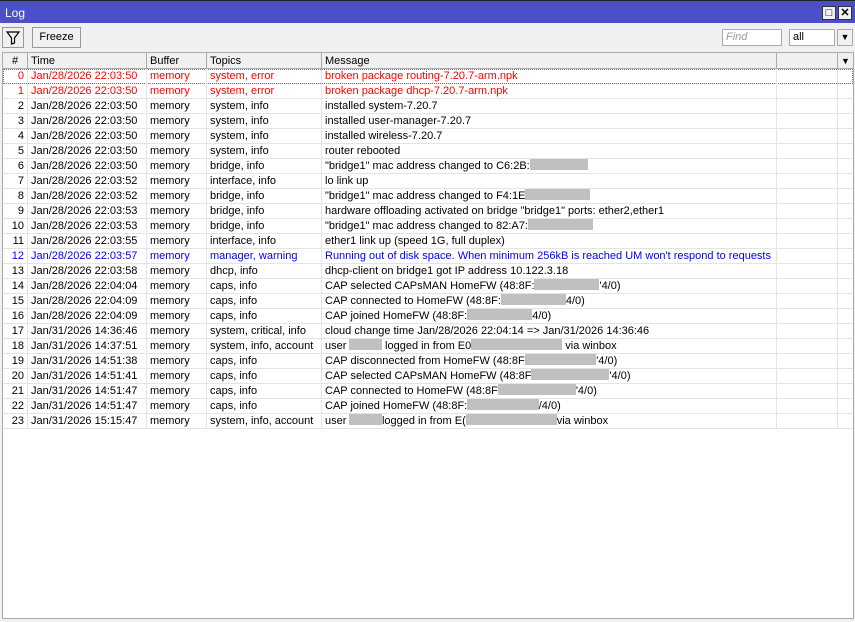 This screenshot has height=622, width=855. I want to click on message-text: lo link up, so click(347, 181).